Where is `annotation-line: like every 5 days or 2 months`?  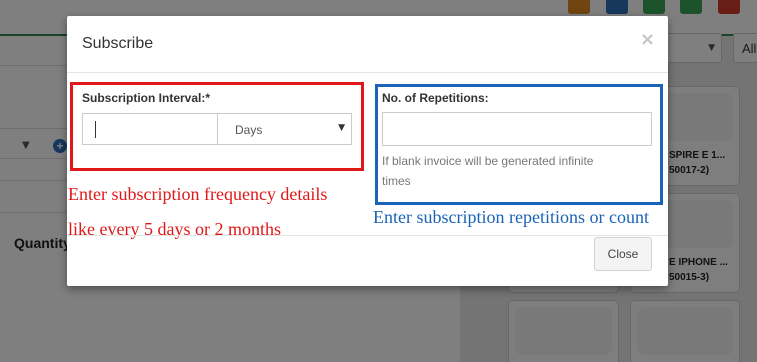 annotation-line: like every 5 days or 2 months is located at coordinates (174, 229).